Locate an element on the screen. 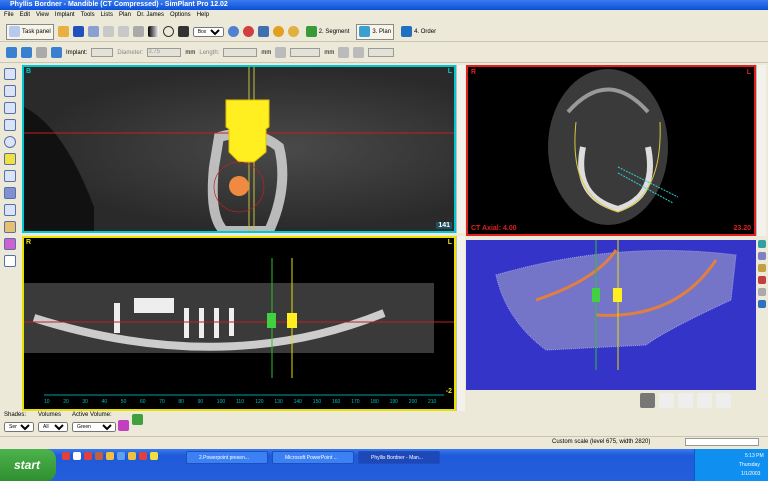 The width and height of the screenshot is (768, 481). profile-icon is located at coordinates (10, 176).